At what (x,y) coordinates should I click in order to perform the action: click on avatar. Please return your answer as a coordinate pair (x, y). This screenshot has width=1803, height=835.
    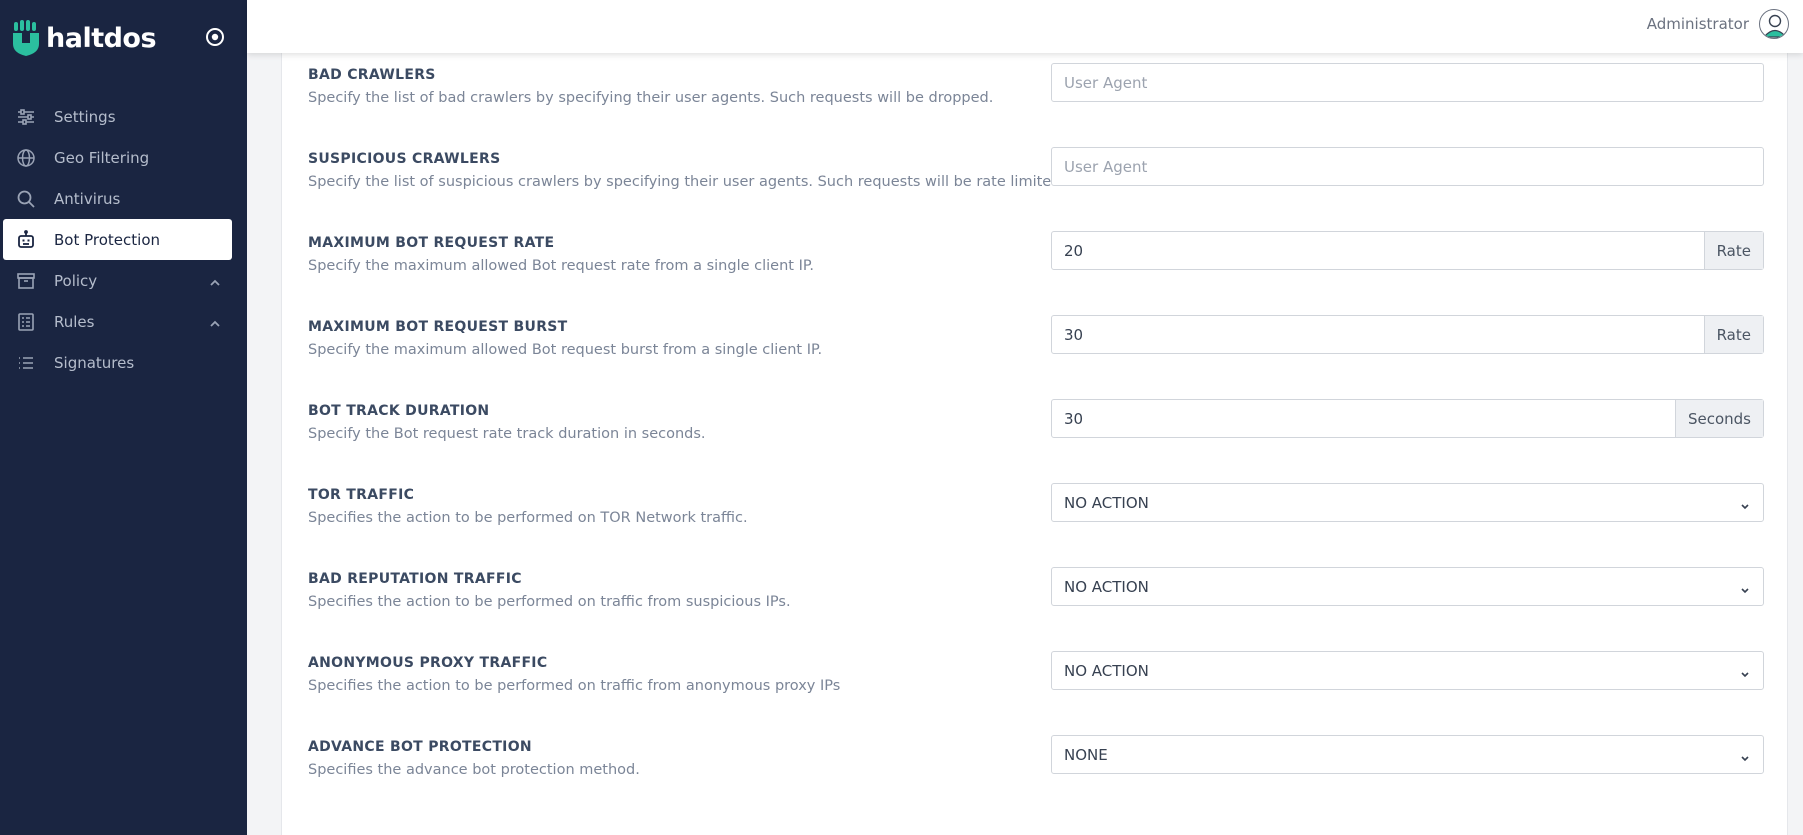
    Looking at the image, I should click on (1774, 24).